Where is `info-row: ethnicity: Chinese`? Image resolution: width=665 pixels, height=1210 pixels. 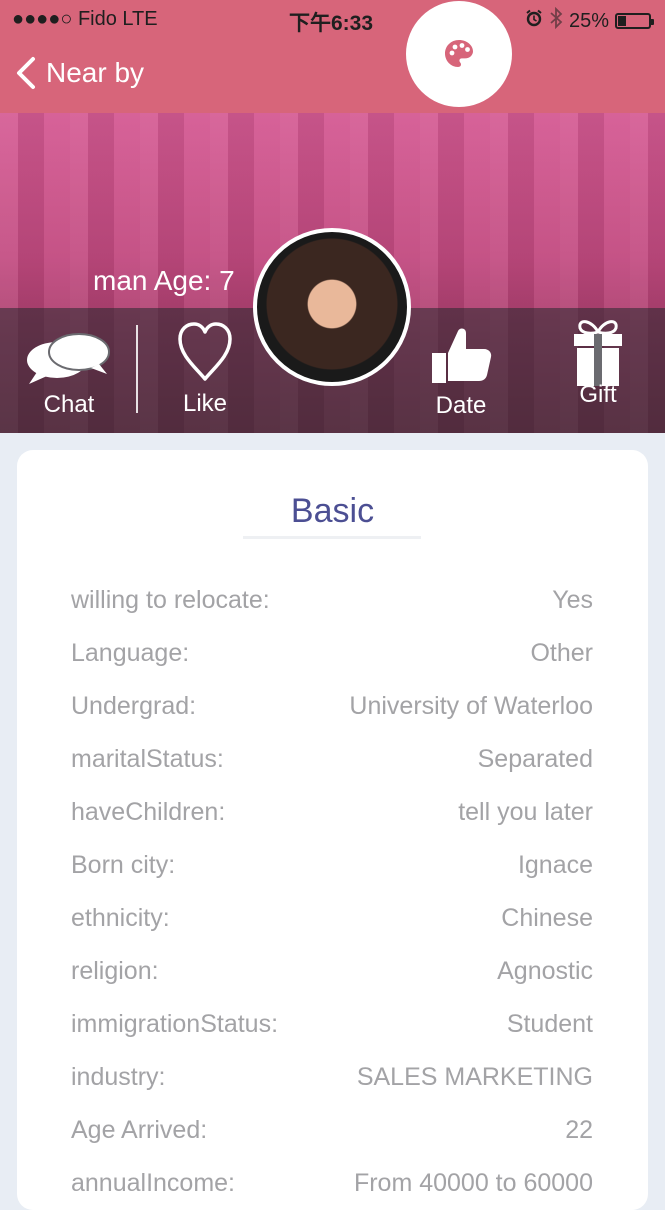 info-row: ethnicity: Chinese is located at coordinates (332, 924).